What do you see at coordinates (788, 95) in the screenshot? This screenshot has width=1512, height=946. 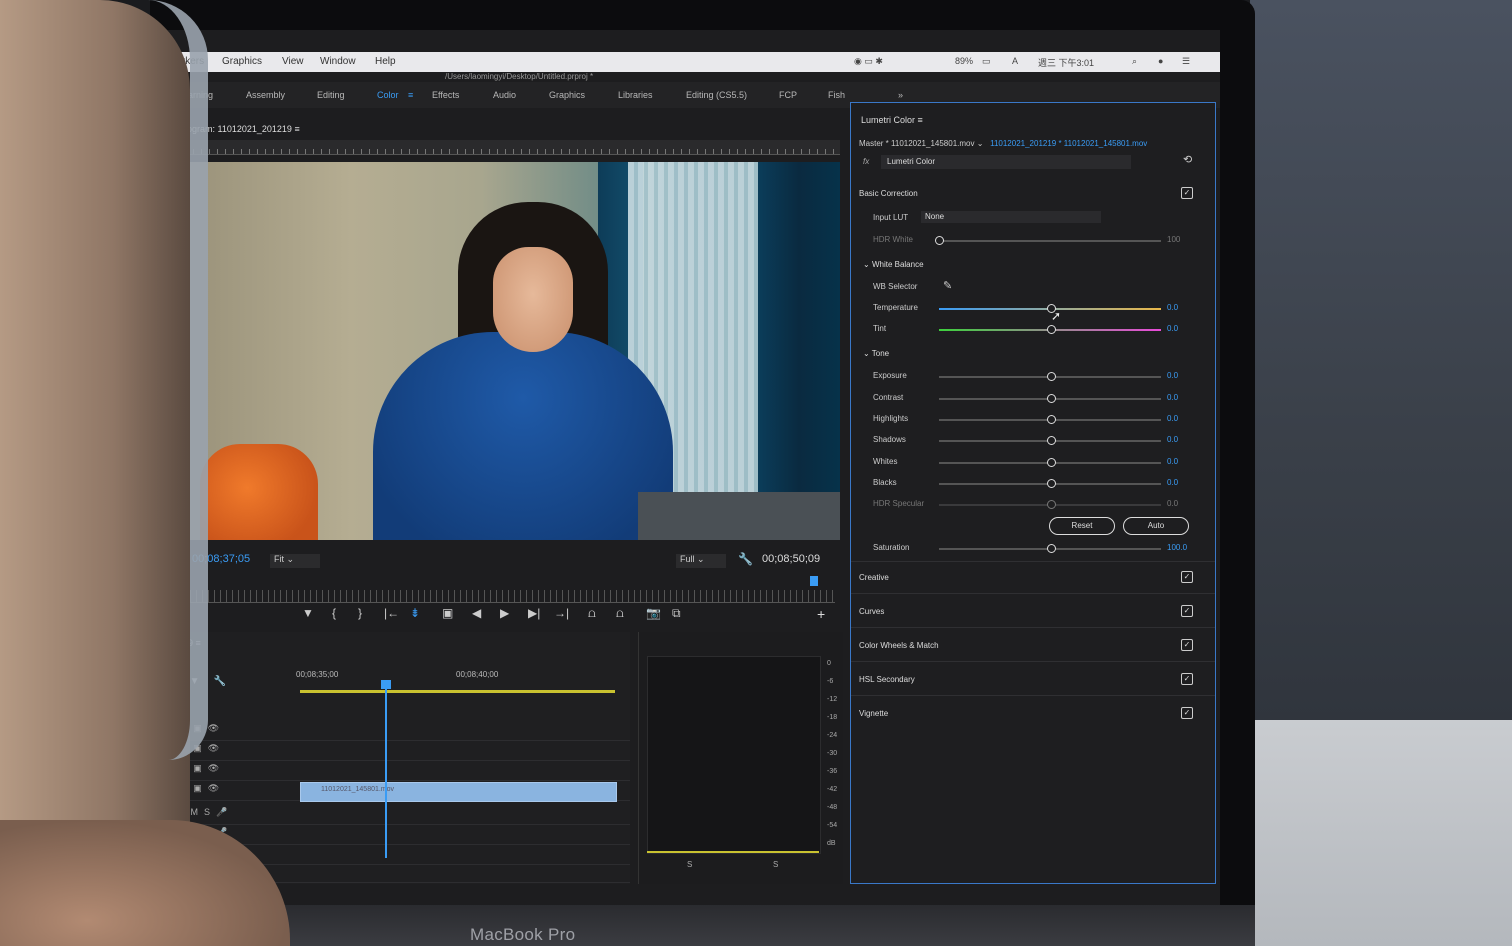 I see `ws-fcp: FCP` at bounding box center [788, 95].